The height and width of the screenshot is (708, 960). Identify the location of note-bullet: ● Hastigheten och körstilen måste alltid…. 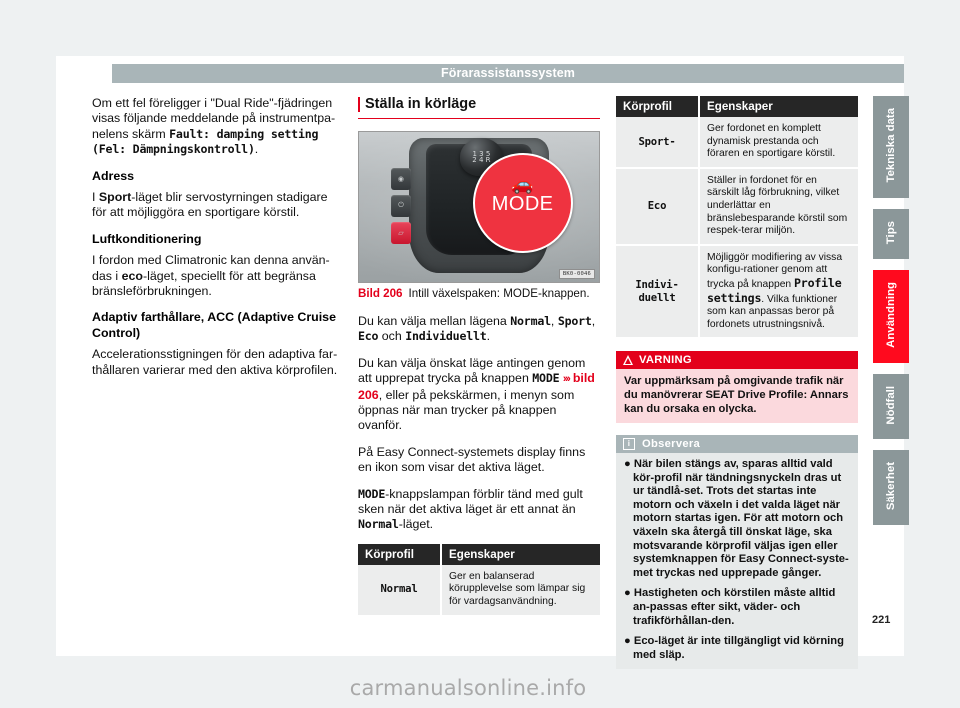
(730, 607).